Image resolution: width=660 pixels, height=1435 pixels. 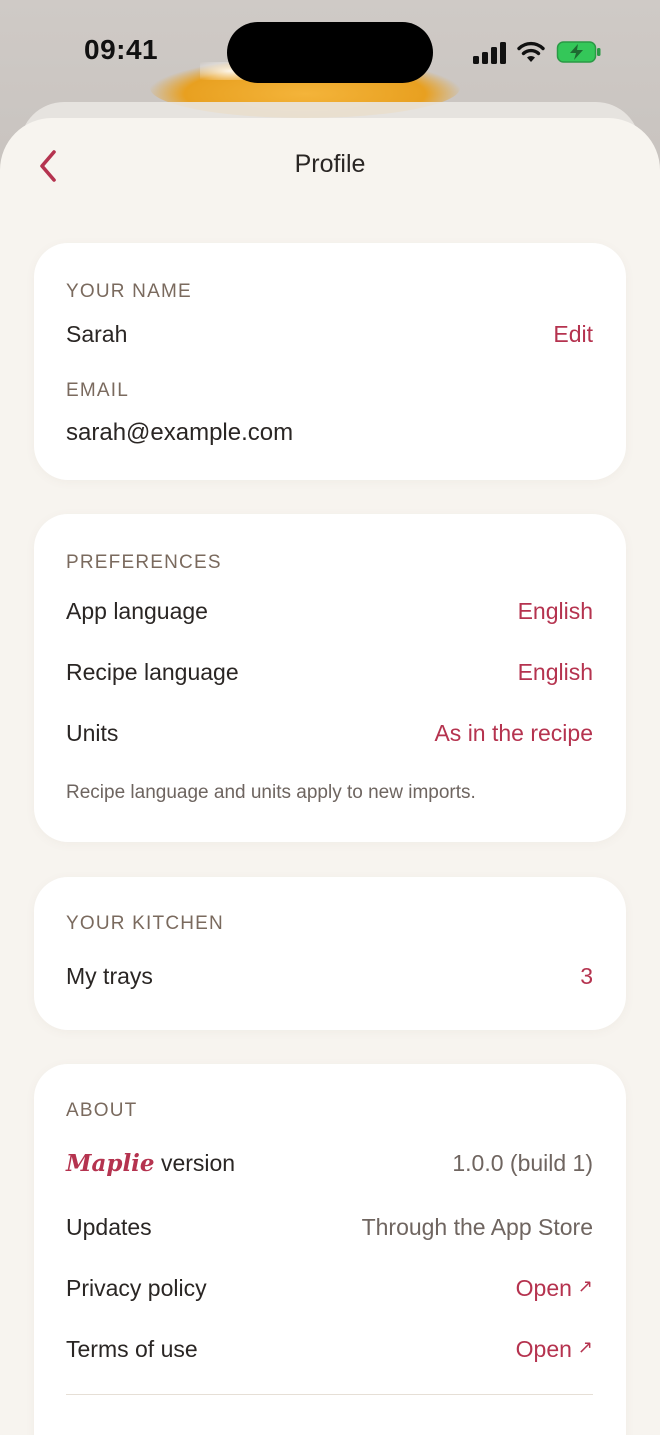 I want to click on my-trays-row: My trays 3, so click(x=330, y=975).